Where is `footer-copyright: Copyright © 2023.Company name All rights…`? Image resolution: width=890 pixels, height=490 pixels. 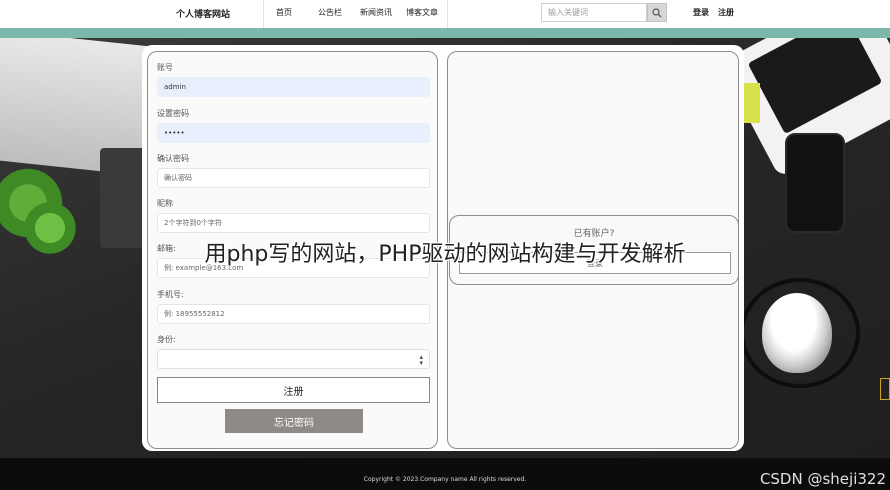
footer-copyright: Copyright © 2023.Company name All rights… is located at coordinates (445, 479).